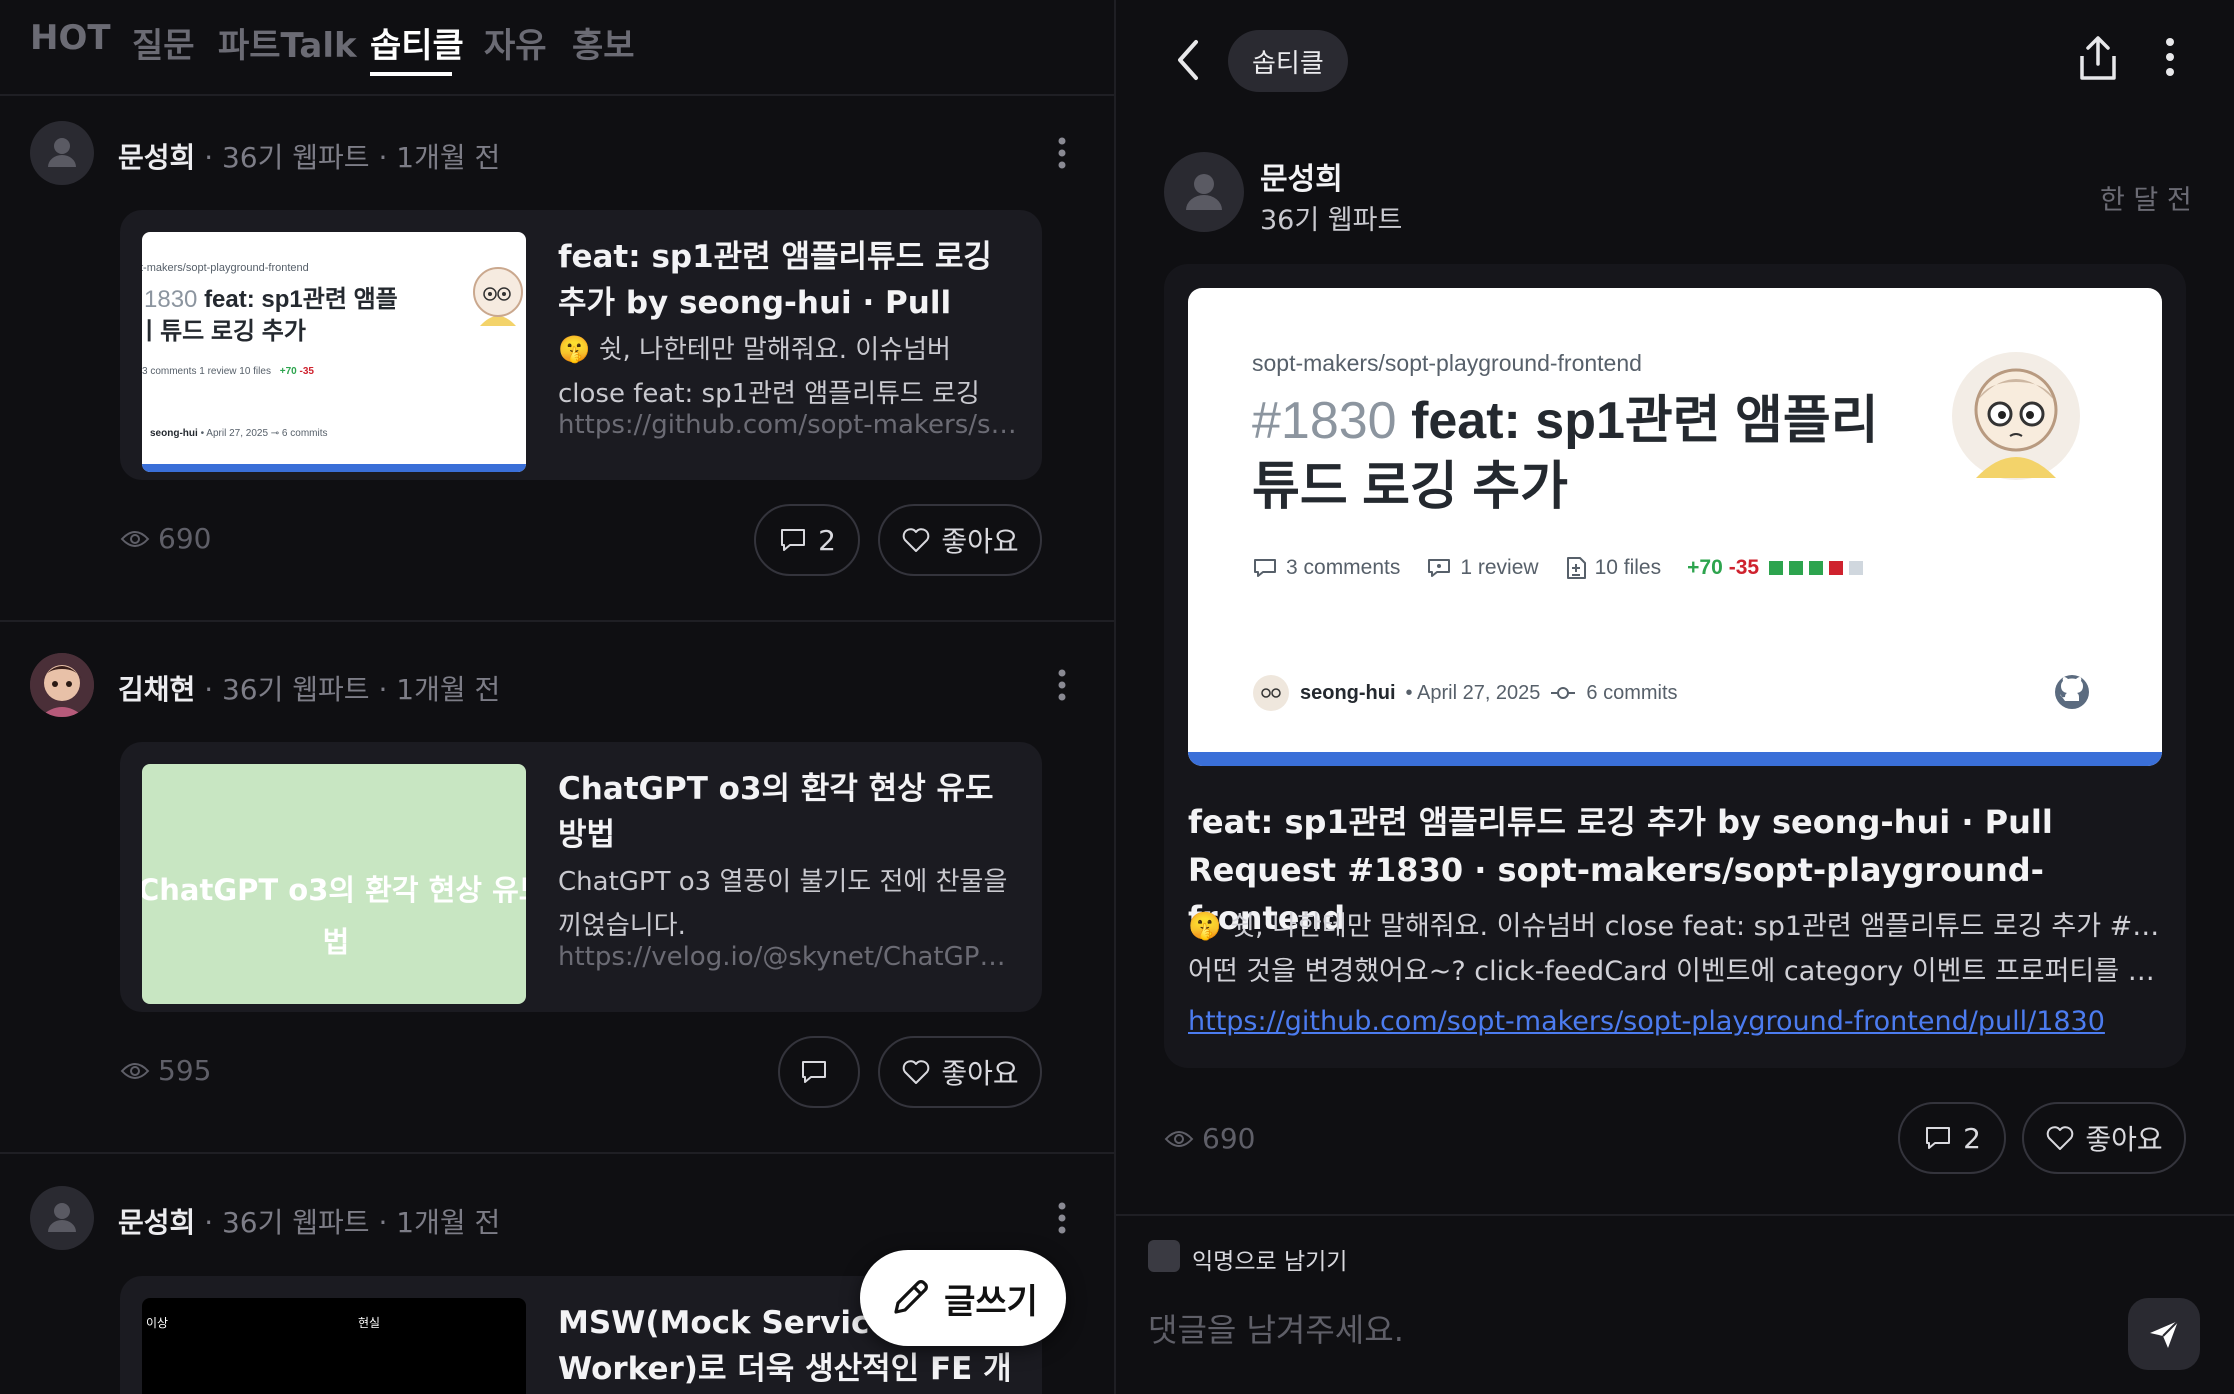 Image resolution: width=2234 pixels, height=1394 pixels. What do you see at coordinates (1499, 567) in the screenshot?
I see `og-review: 1 review` at bounding box center [1499, 567].